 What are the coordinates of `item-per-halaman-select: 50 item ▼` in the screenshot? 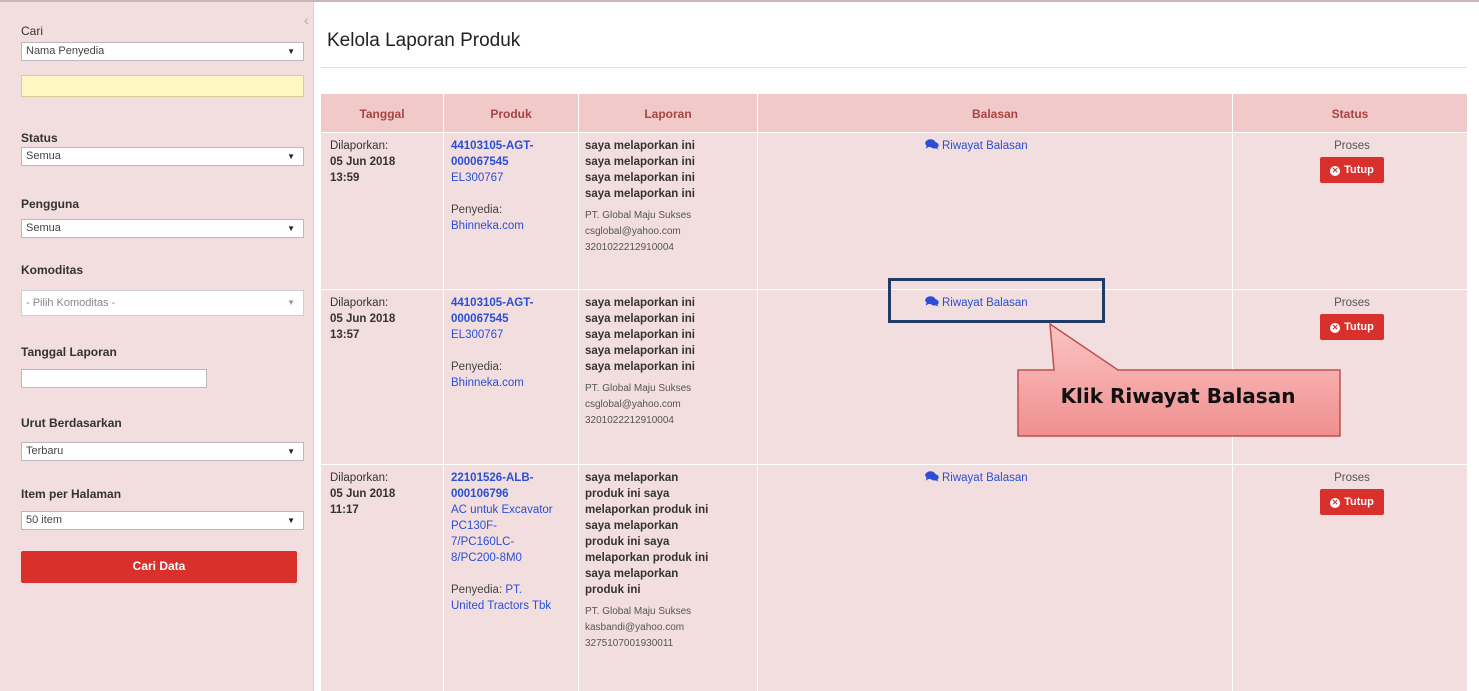 It's located at (162, 520).